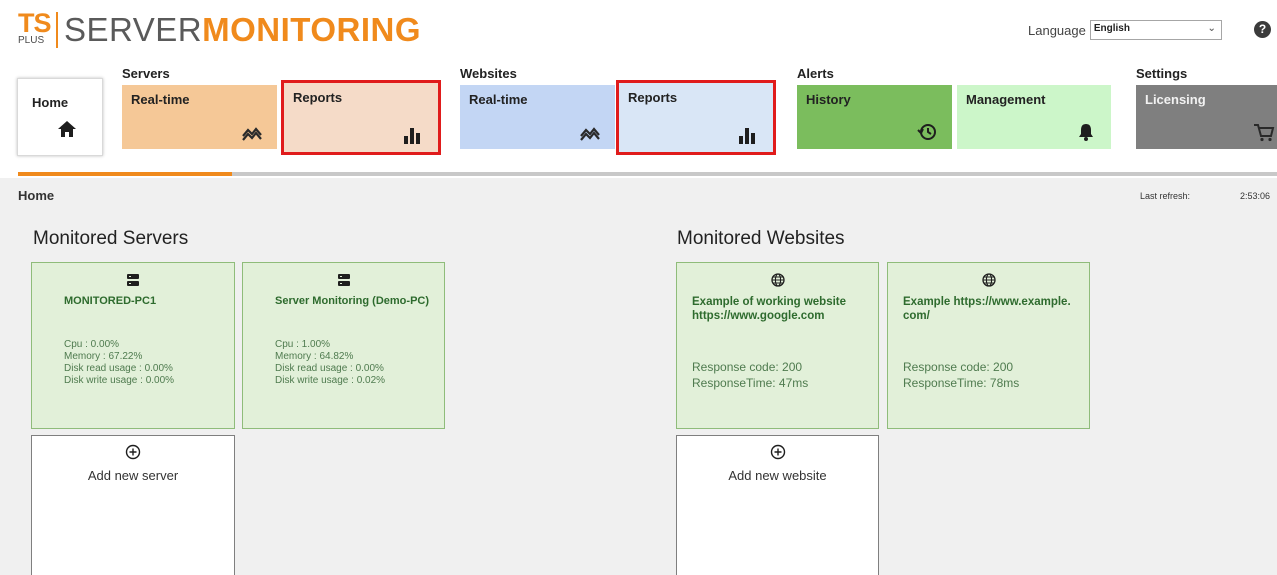 This screenshot has width=1277, height=575. What do you see at coordinates (1262, 29) in the screenshot?
I see `help-icon: ?` at bounding box center [1262, 29].